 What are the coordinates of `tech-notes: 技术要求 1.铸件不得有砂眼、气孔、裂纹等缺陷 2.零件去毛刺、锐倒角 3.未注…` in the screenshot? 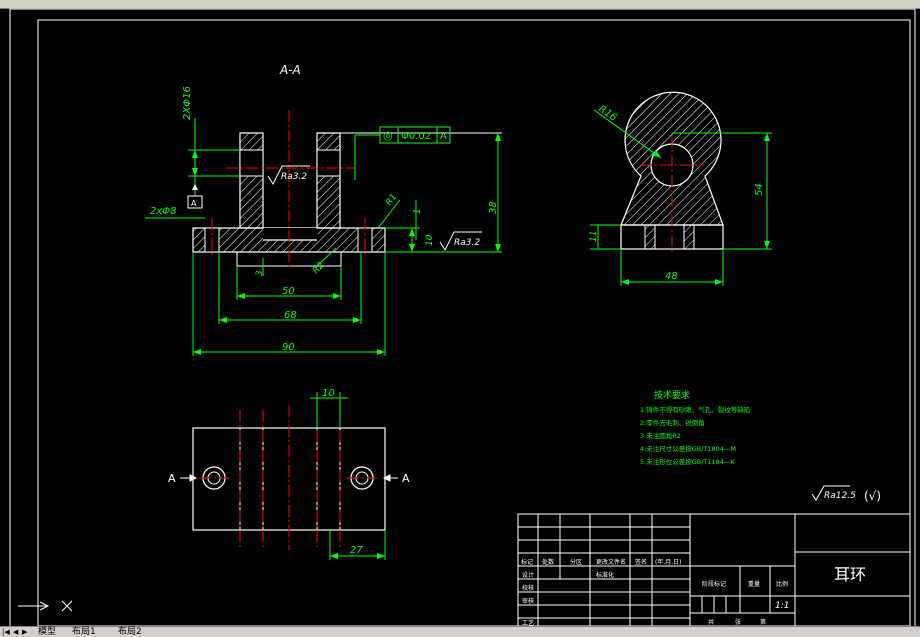 It's located at (695, 427).